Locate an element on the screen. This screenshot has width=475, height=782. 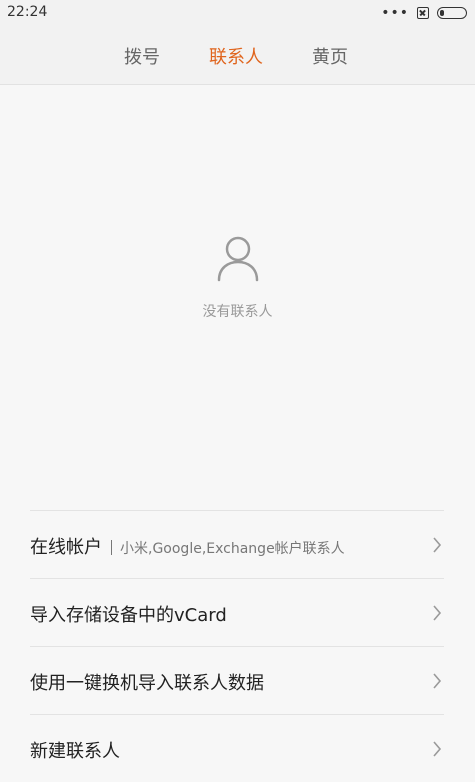
empty-state-text: 没有联系人 is located at coordinates (237, 312).